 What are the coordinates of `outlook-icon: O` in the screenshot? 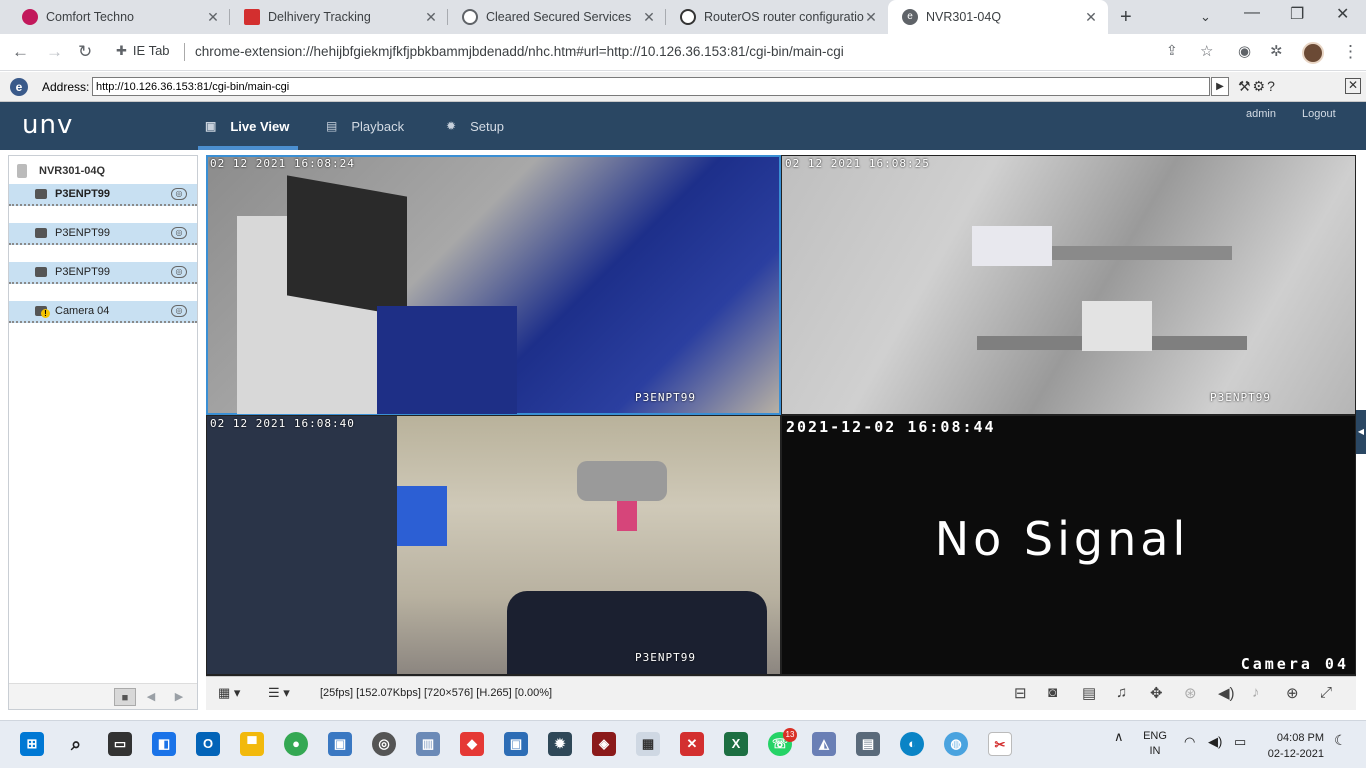 It's located at (208, 744).